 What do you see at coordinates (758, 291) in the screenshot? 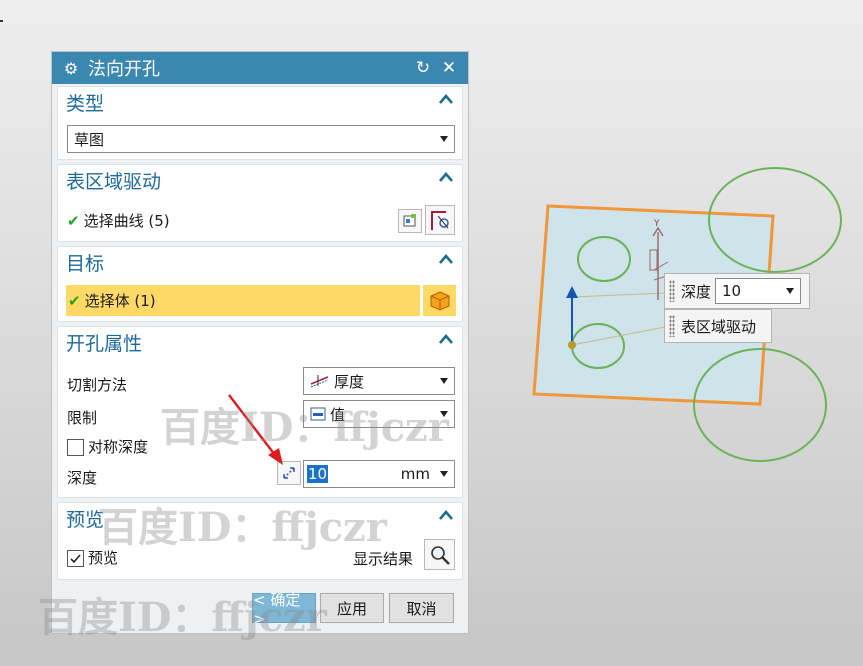
I see `popup-depth-input: 10` at bounding box center [758, 291].